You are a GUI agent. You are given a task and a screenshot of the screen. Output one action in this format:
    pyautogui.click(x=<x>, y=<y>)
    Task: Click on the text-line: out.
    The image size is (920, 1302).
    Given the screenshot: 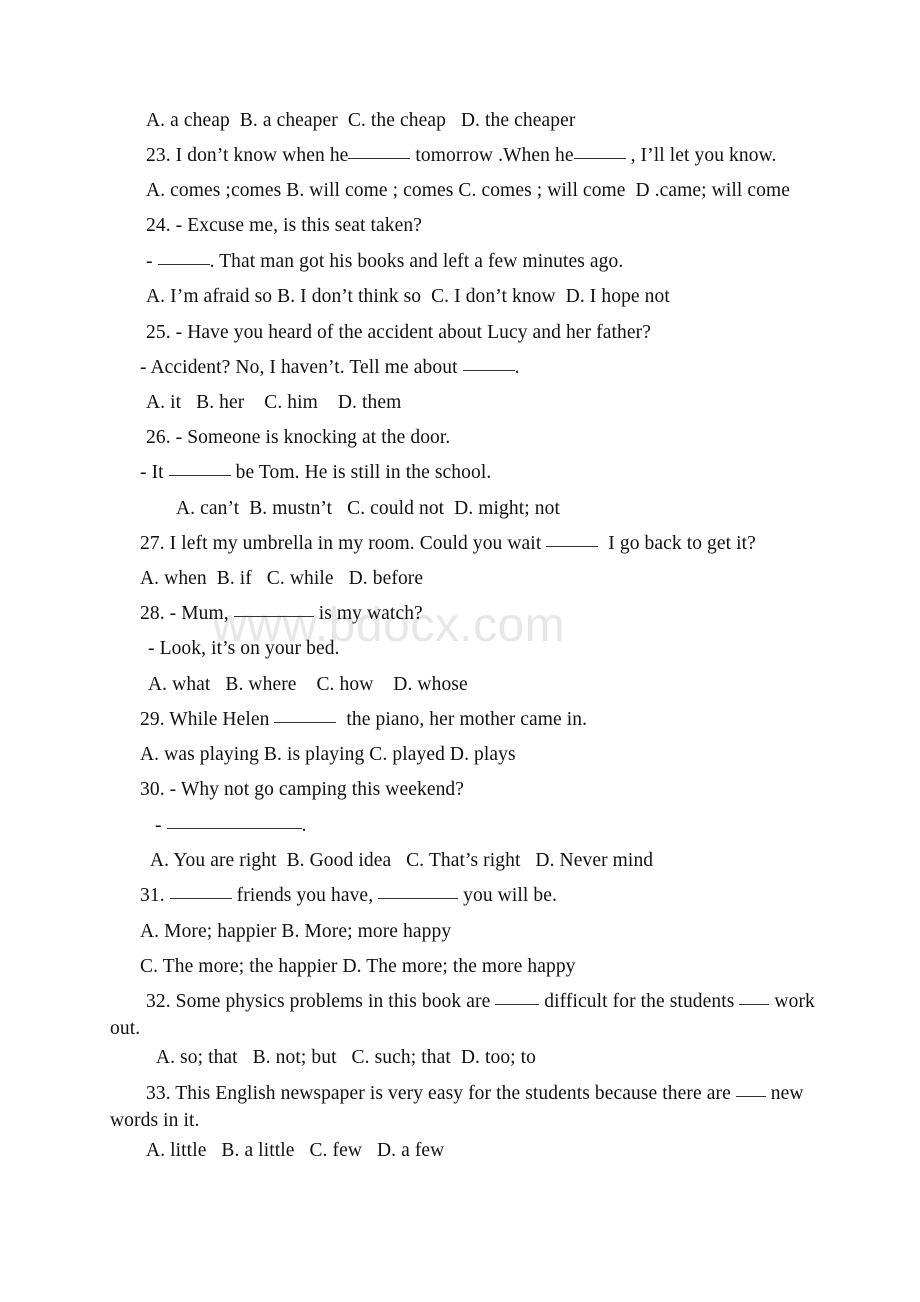 What is the action you would take?
    pyautogui.click(x=125, y=1029)
    